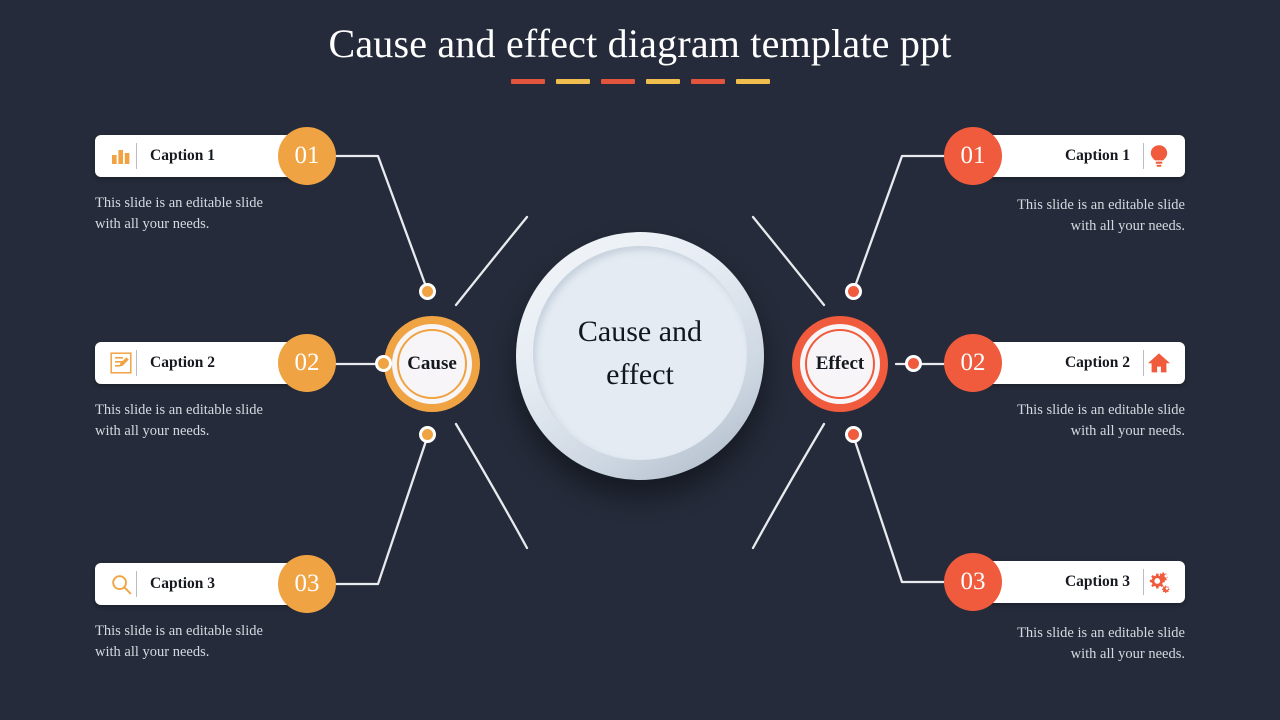 The image size is (1280, 720). Describe the element at coordinates (1159, 156) in the screenshot. I see `lightbulb-icon` at that location.